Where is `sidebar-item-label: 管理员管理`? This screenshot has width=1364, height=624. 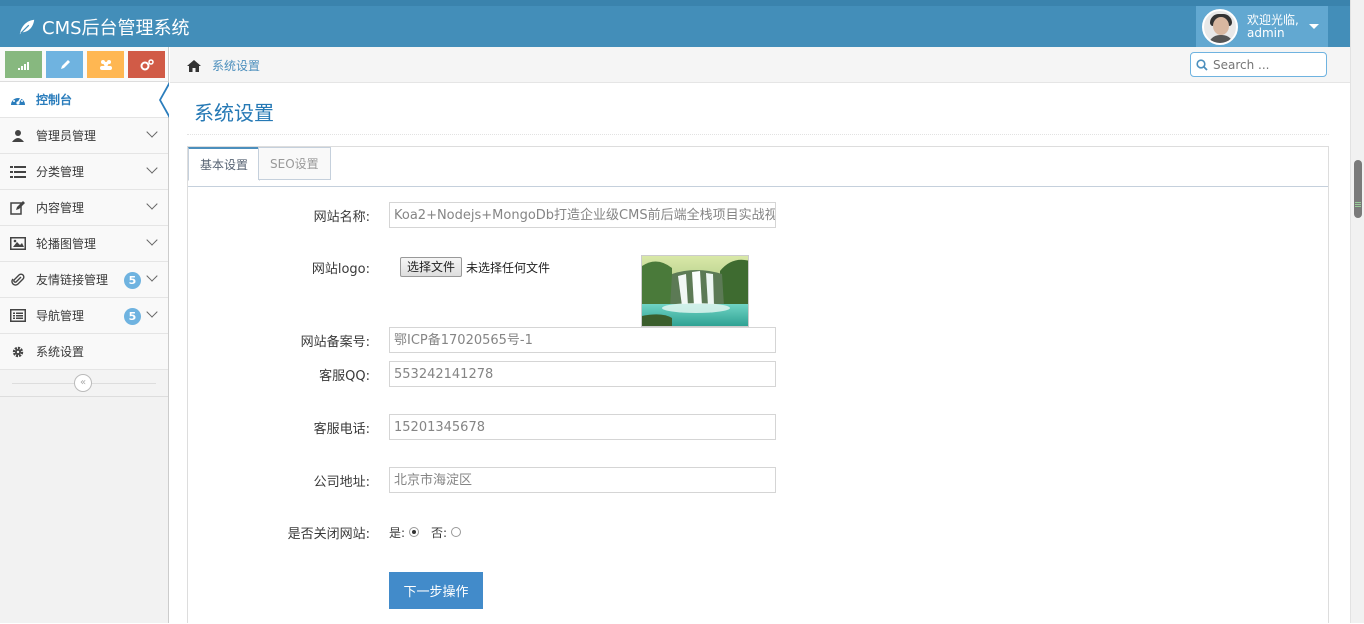 sidebar-item-label: 管理员管理 is located at coordinates (66, 136).